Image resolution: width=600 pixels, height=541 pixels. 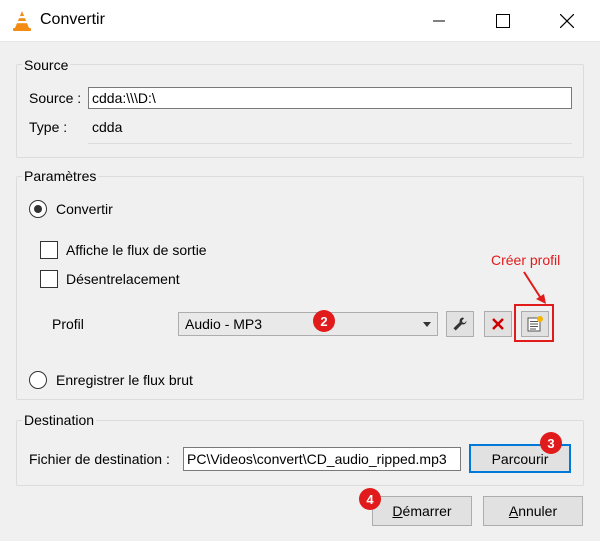 What do you see at coordinates (136, 250) in the screenshot?
I see `show-output-label: Affiche le flux de sortie` at bounding box center [136, 250].